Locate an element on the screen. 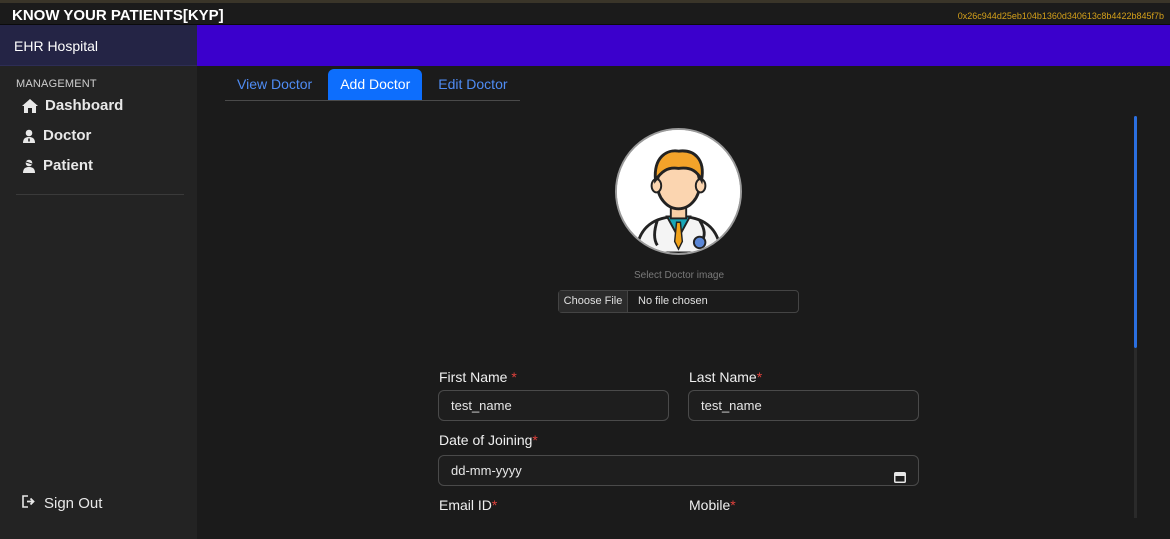  sign-out-button: Sign Out is located at coordinates (62, 503).